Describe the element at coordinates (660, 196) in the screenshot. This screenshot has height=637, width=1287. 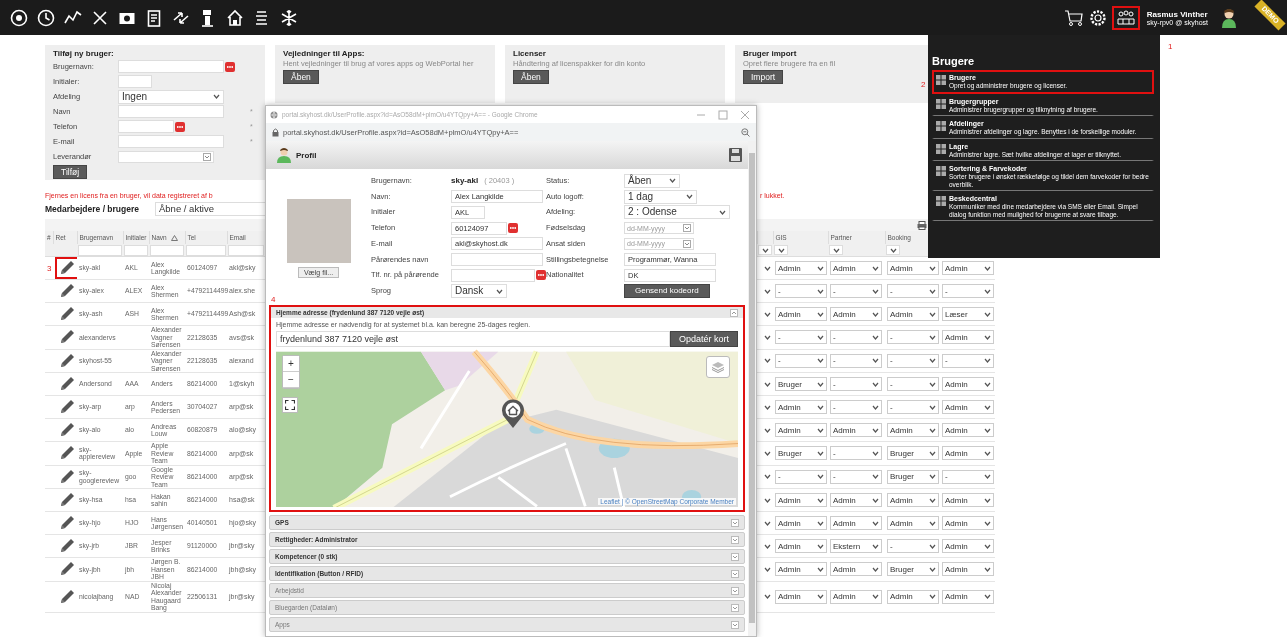
I see `dropdown: 1 dag` at that location.